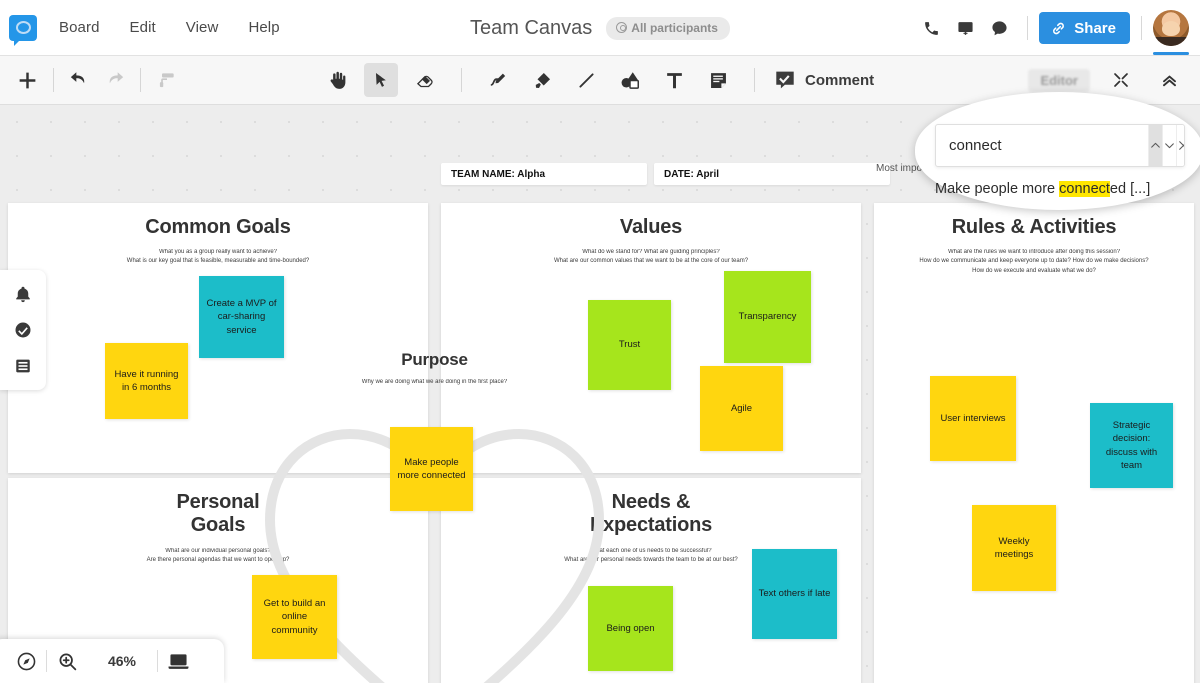  I want to click on presentation-icon, so click(965, 28).